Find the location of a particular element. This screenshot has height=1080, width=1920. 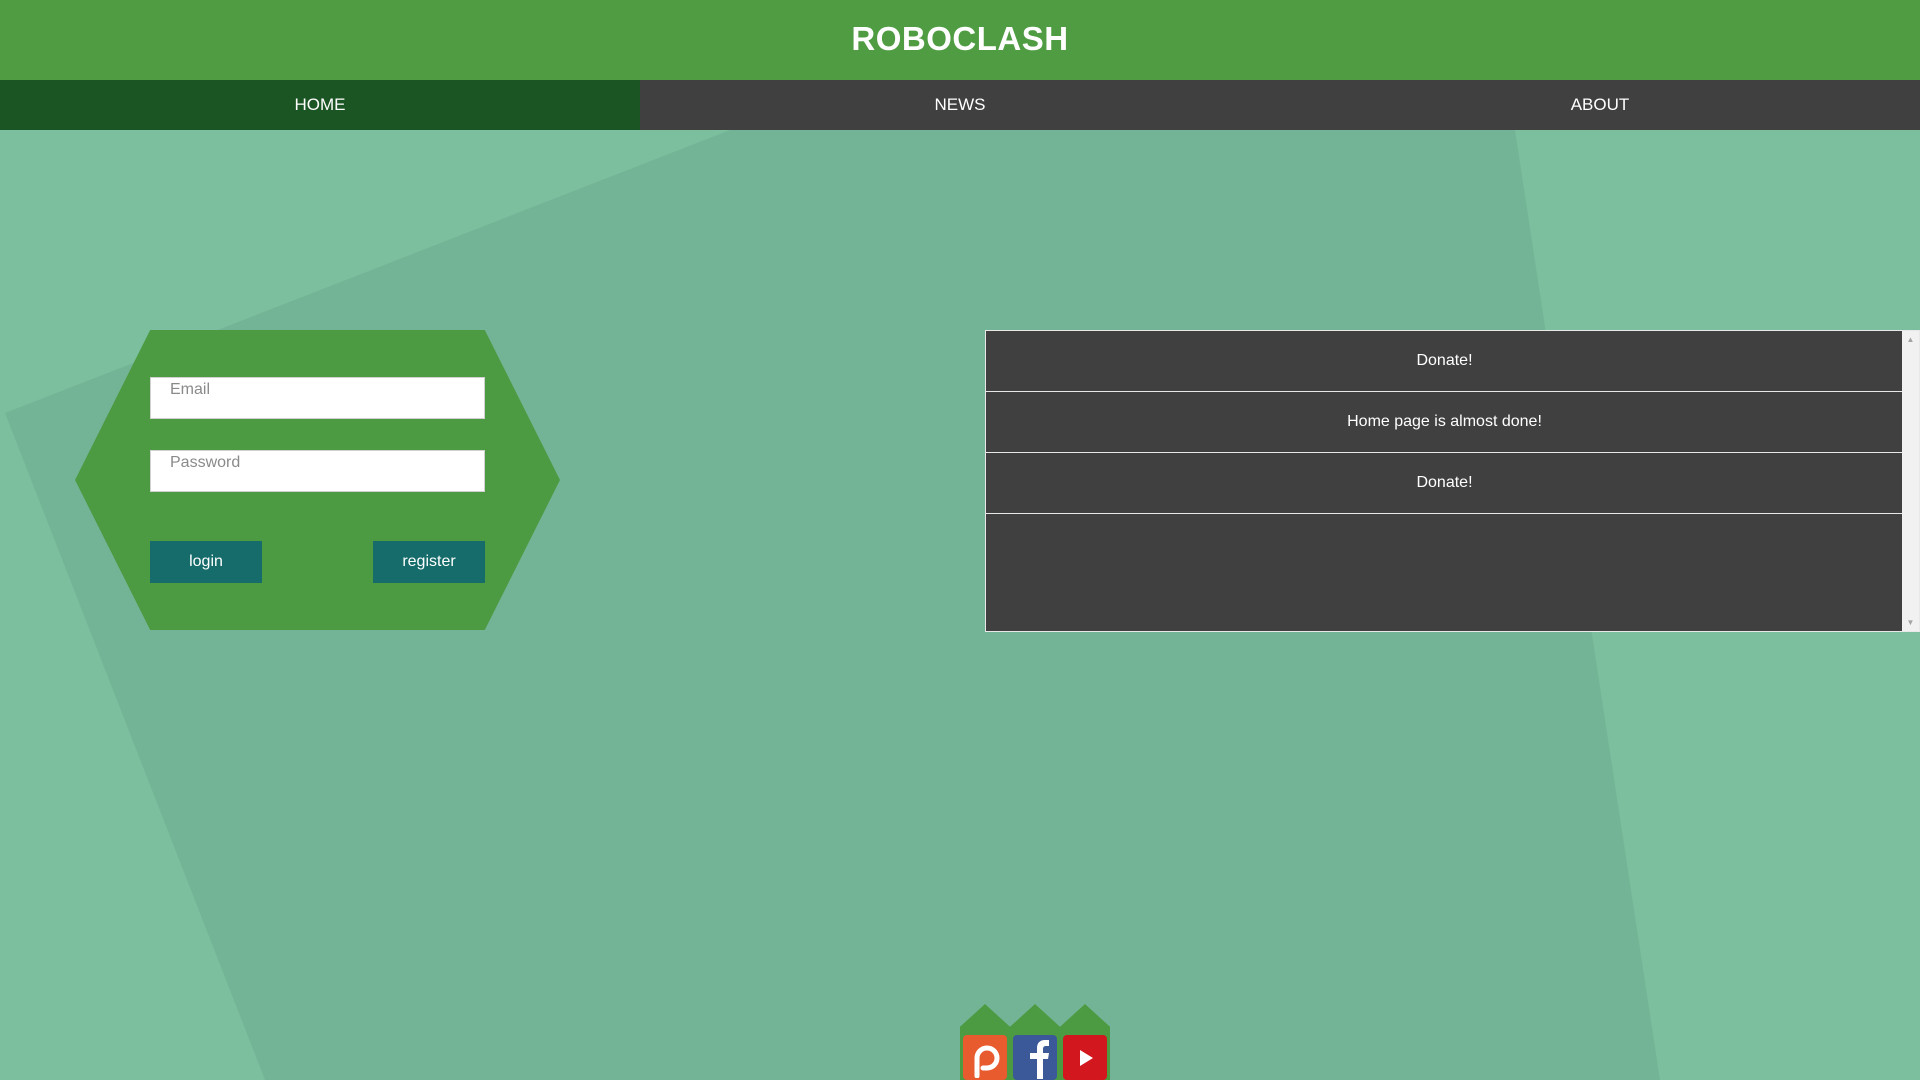

site-title: ROBOCLASH is located at coordinates (960, 38).